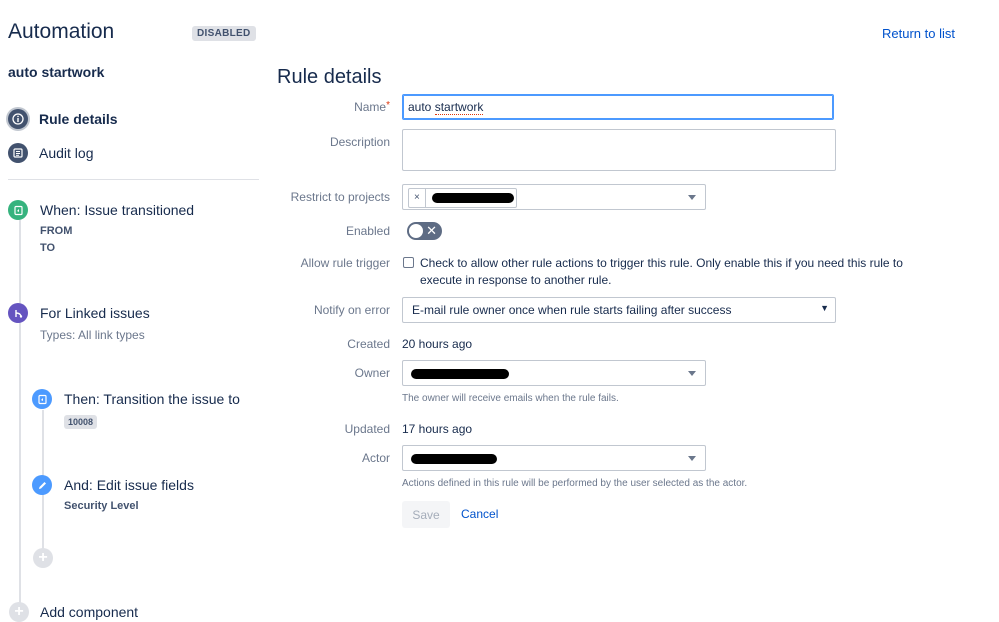 The width and height of the screenshot is (999, 622). Describe the element at coordinates (459, 107) in the screenshot. I see `name-value-word: startwork` at that location.